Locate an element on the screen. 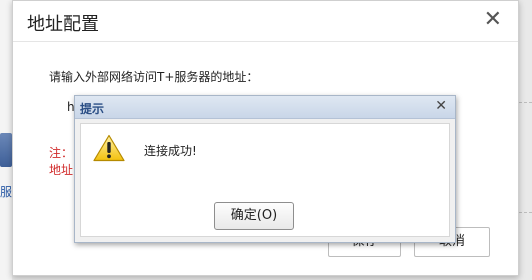 This screenshot has width=532, height=280. note-text: 注： 地址 is located at coordinates (61, 162).